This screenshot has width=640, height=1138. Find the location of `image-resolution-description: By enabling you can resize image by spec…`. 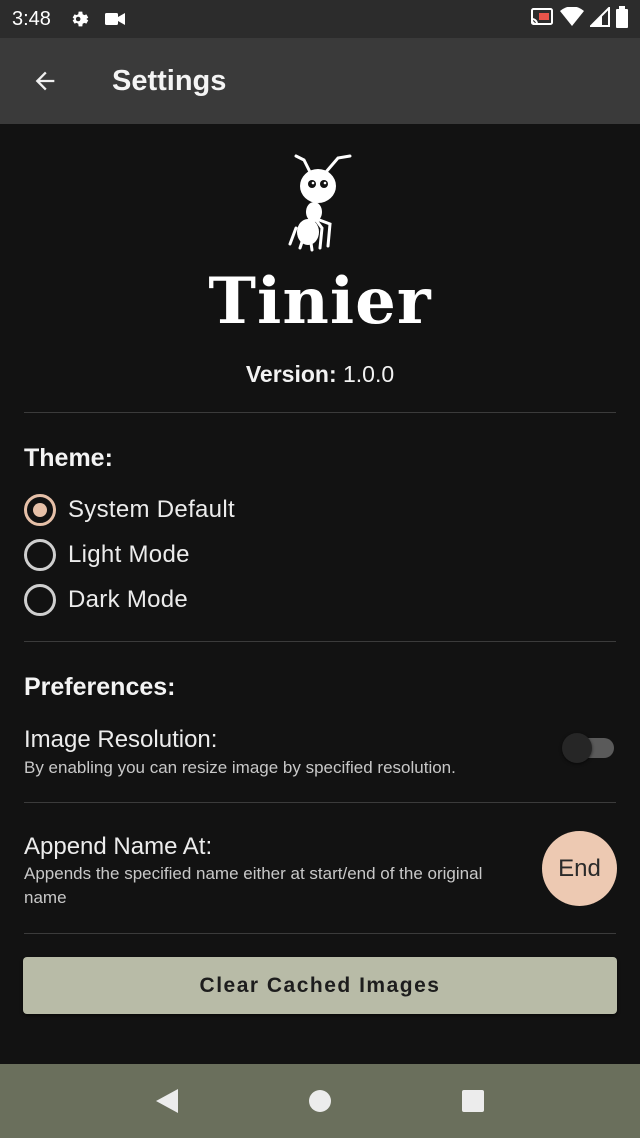

image-resolution-description: By enabling you can resize image by spec… is located at coordinates (240, 767).